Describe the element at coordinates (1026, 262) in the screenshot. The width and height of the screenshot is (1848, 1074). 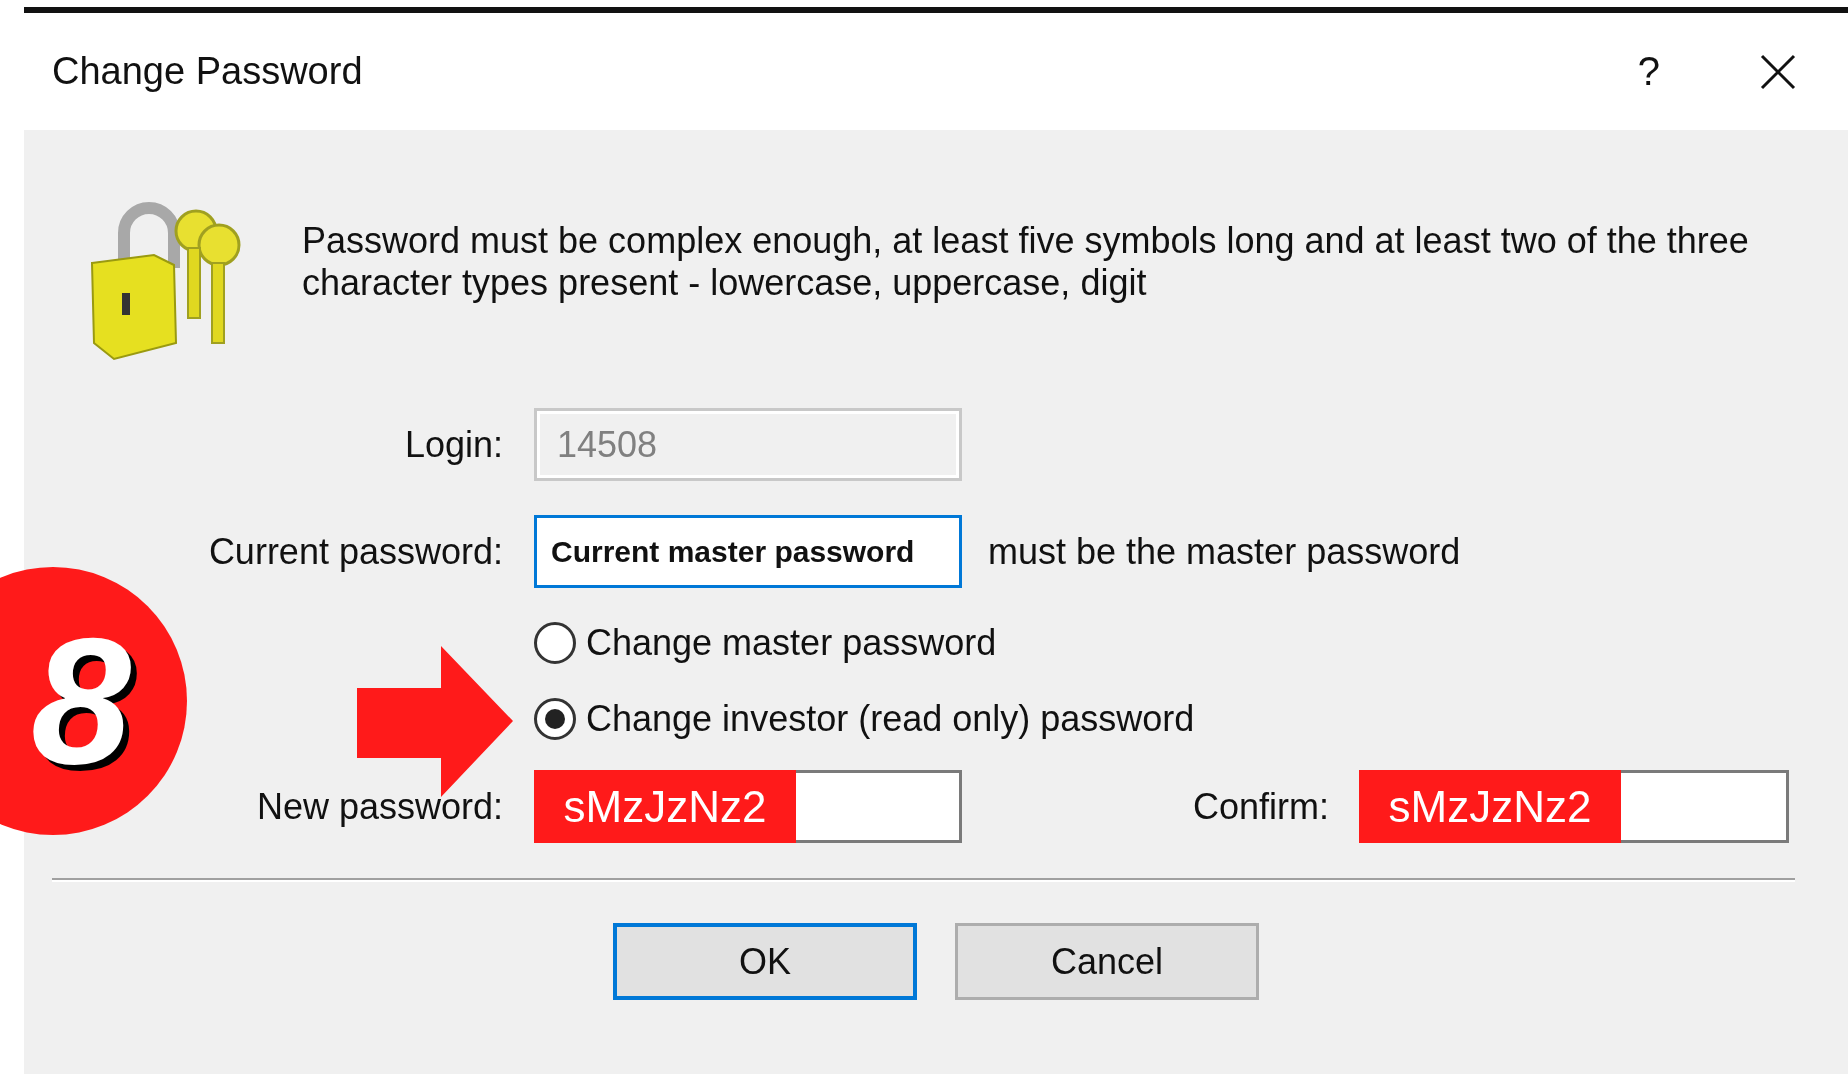
I see `password-rules-text: Password must be complex enough, at least five symbols long and at least two of the three character types present - lowercase, uppercase, digit` at that location.